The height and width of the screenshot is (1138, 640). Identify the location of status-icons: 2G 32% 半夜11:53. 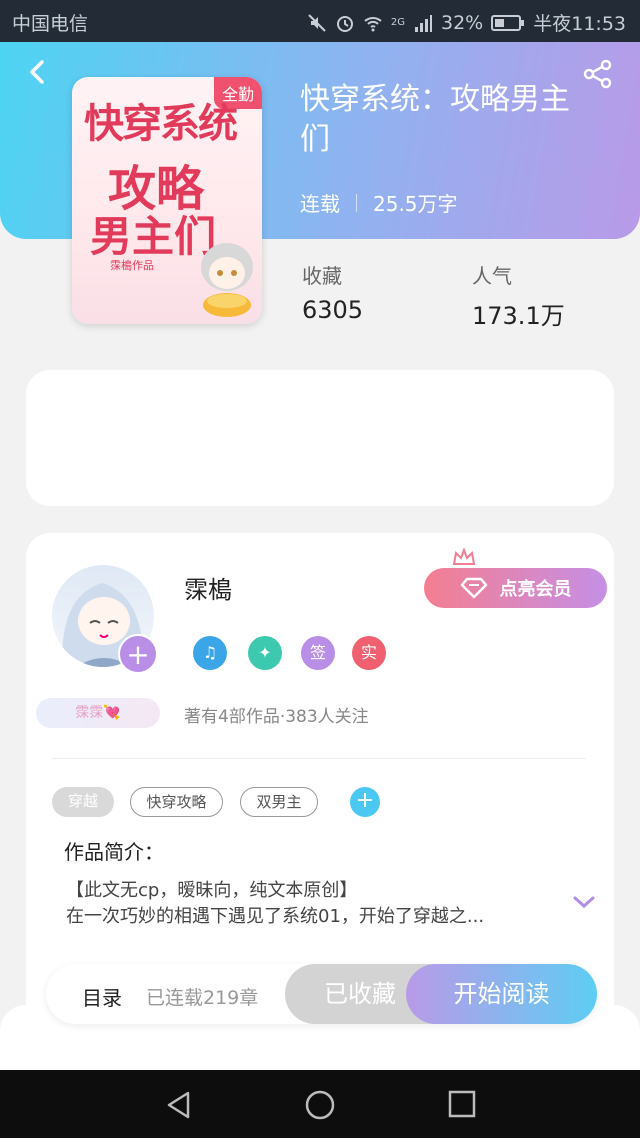
(466, 22).